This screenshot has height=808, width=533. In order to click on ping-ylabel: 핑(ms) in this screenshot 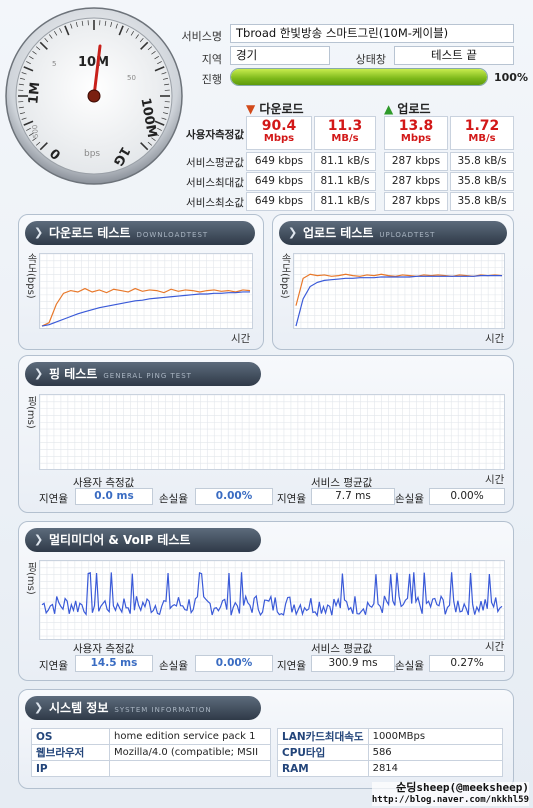, I will do `click(30, 412)`.